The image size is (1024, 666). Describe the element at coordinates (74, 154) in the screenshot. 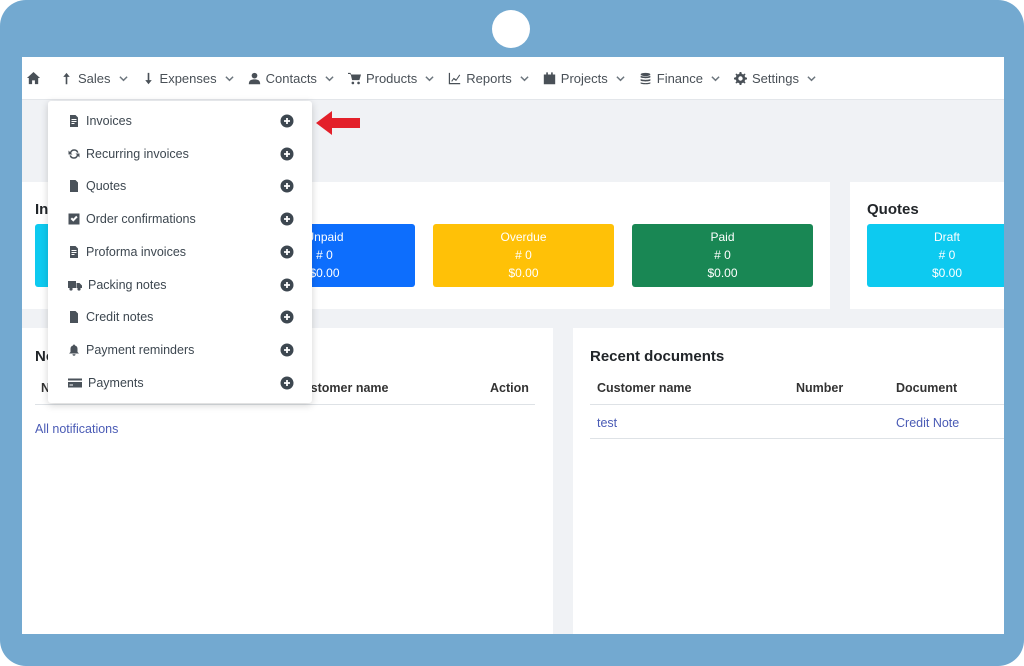

I see `sync-icon` at that location.